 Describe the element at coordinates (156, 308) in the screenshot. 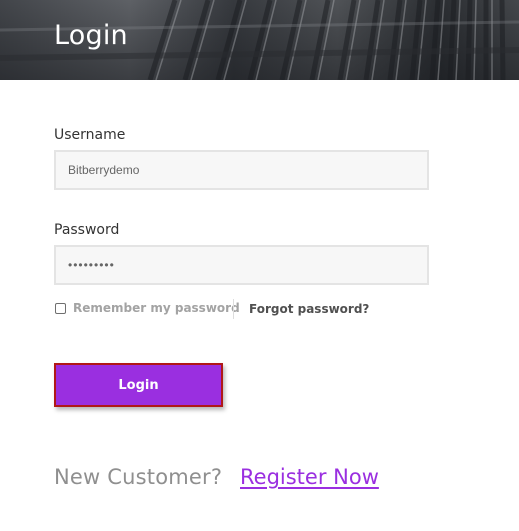

I see `remember-password-label: Remember my password` at that location.